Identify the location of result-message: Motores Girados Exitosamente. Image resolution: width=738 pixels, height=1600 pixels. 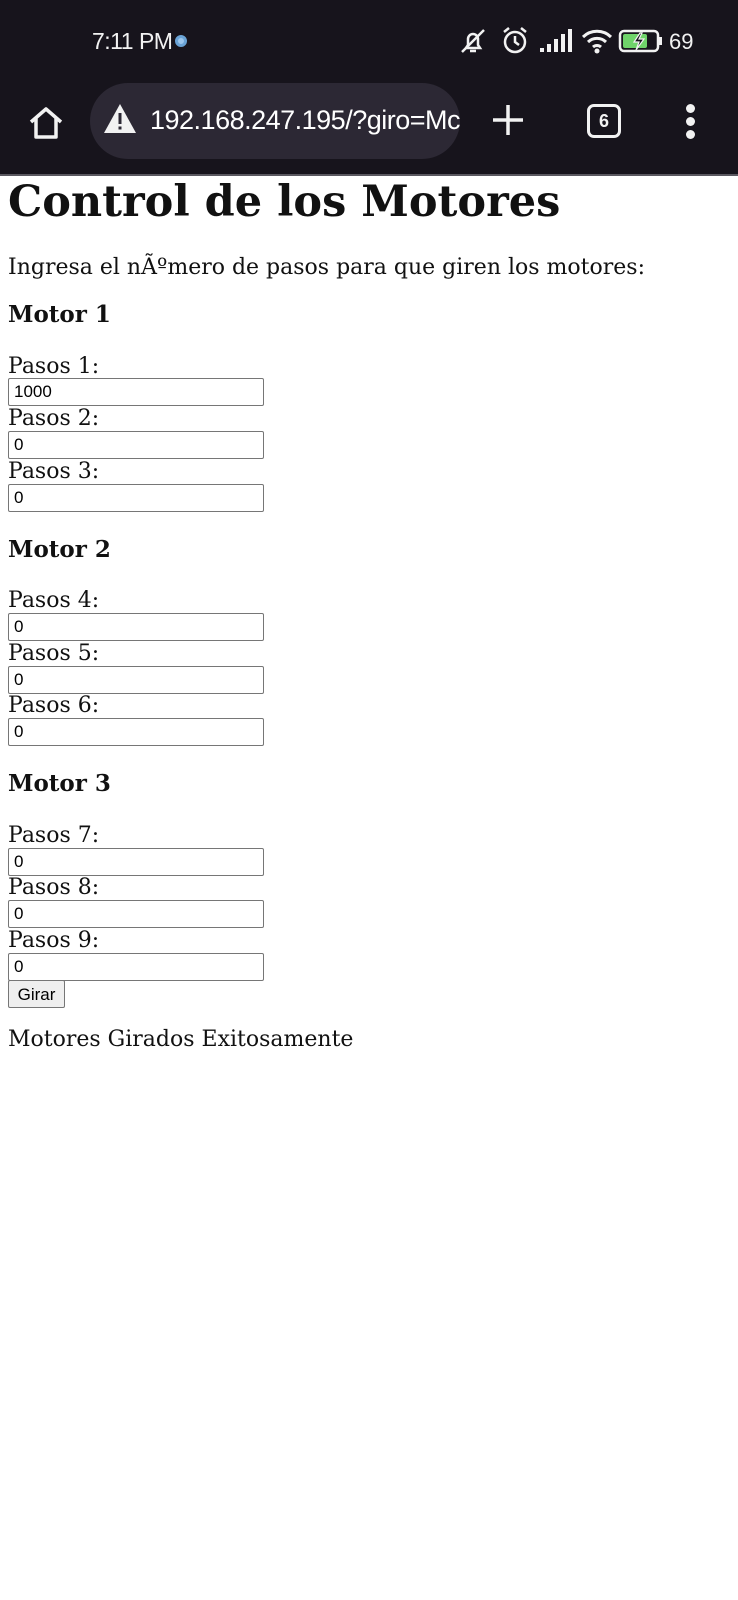
(181, 1039).